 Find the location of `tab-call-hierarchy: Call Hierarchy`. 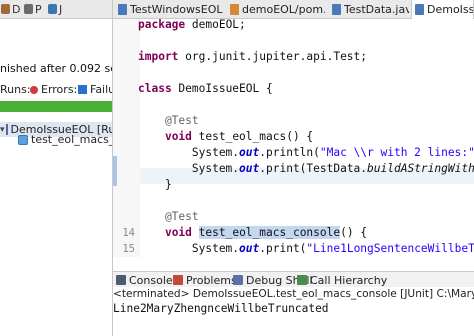

tab-call-hierarchy: Call Hierarchy is located at coordinates (342, 280).